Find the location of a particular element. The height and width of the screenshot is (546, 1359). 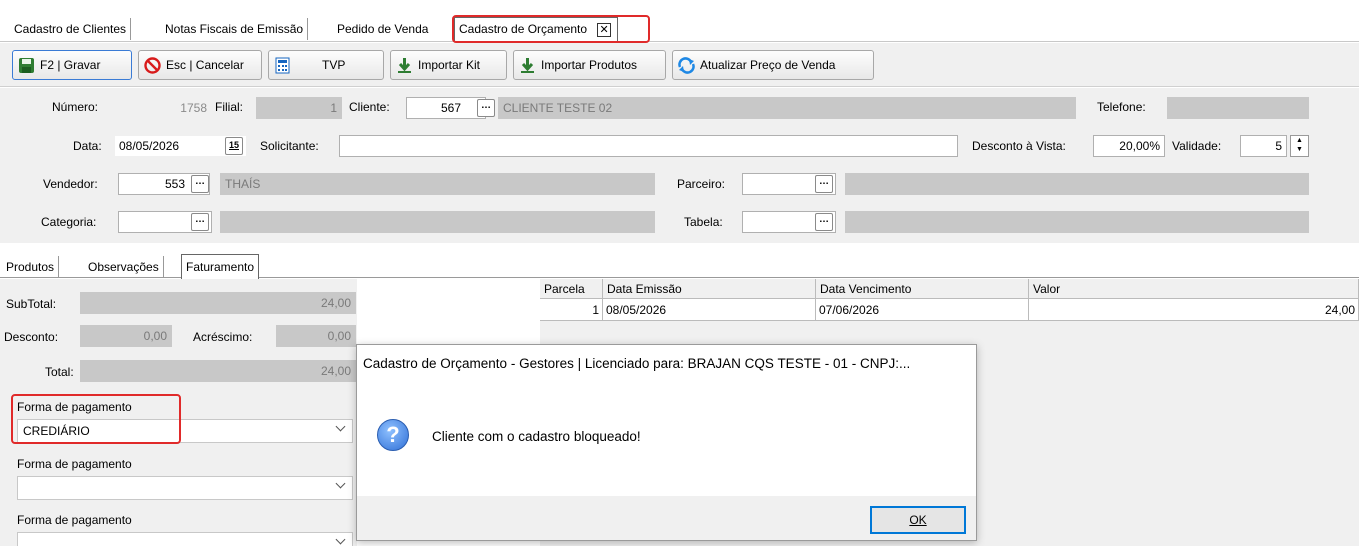

desconto-field: 0,00 is located at coordinates (126, 336).